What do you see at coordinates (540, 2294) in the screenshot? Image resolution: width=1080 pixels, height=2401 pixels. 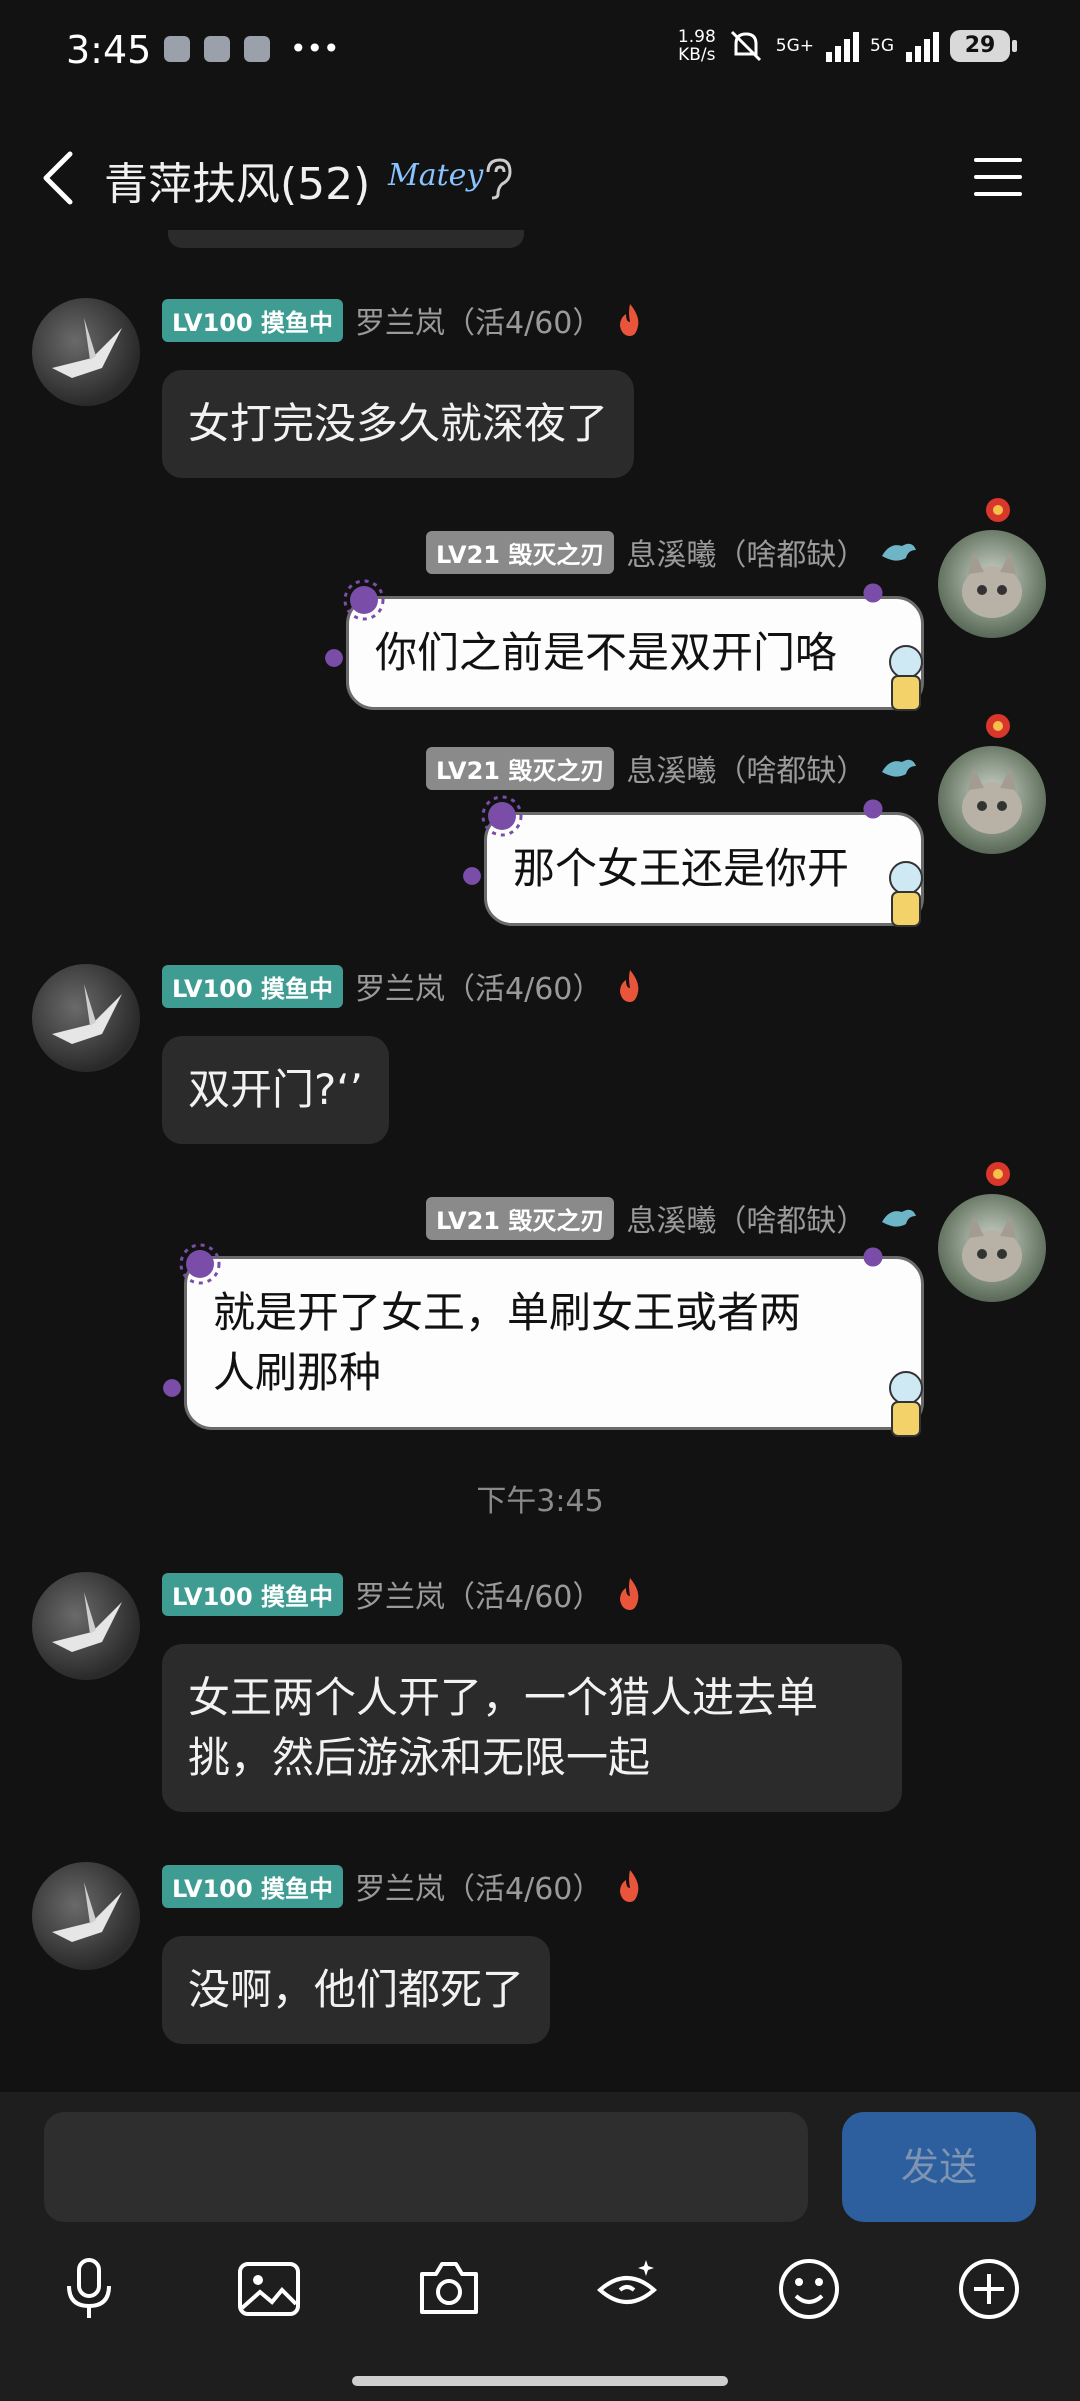 I see `composer-toolbar` at bounding box center [540, 2294].